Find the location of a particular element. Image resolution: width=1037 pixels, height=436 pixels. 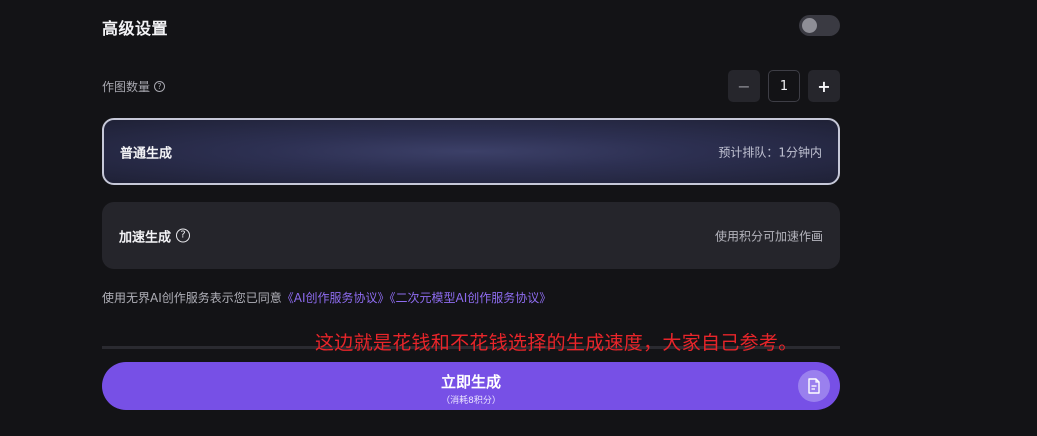

document-icon is located at coordinates (814, 386).